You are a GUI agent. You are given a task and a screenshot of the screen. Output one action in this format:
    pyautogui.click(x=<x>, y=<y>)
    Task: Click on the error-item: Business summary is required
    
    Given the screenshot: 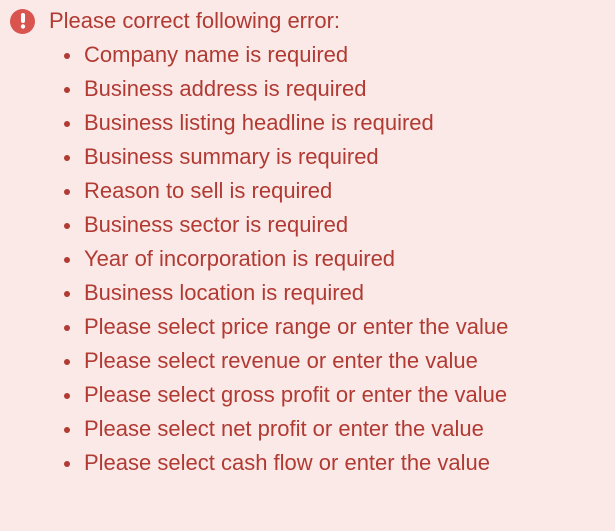 What is the action you would take?
    pyautogui.click(x=338, y=157)
    